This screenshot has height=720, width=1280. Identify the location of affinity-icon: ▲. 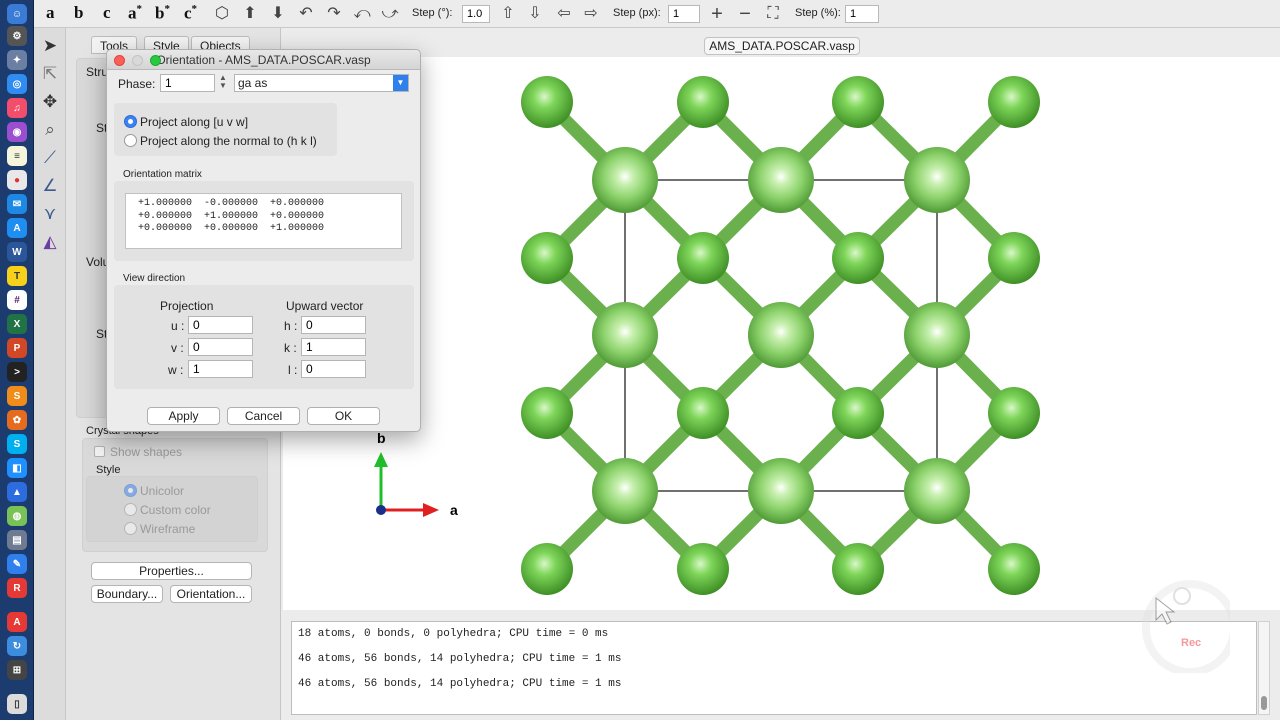
(17, 492).